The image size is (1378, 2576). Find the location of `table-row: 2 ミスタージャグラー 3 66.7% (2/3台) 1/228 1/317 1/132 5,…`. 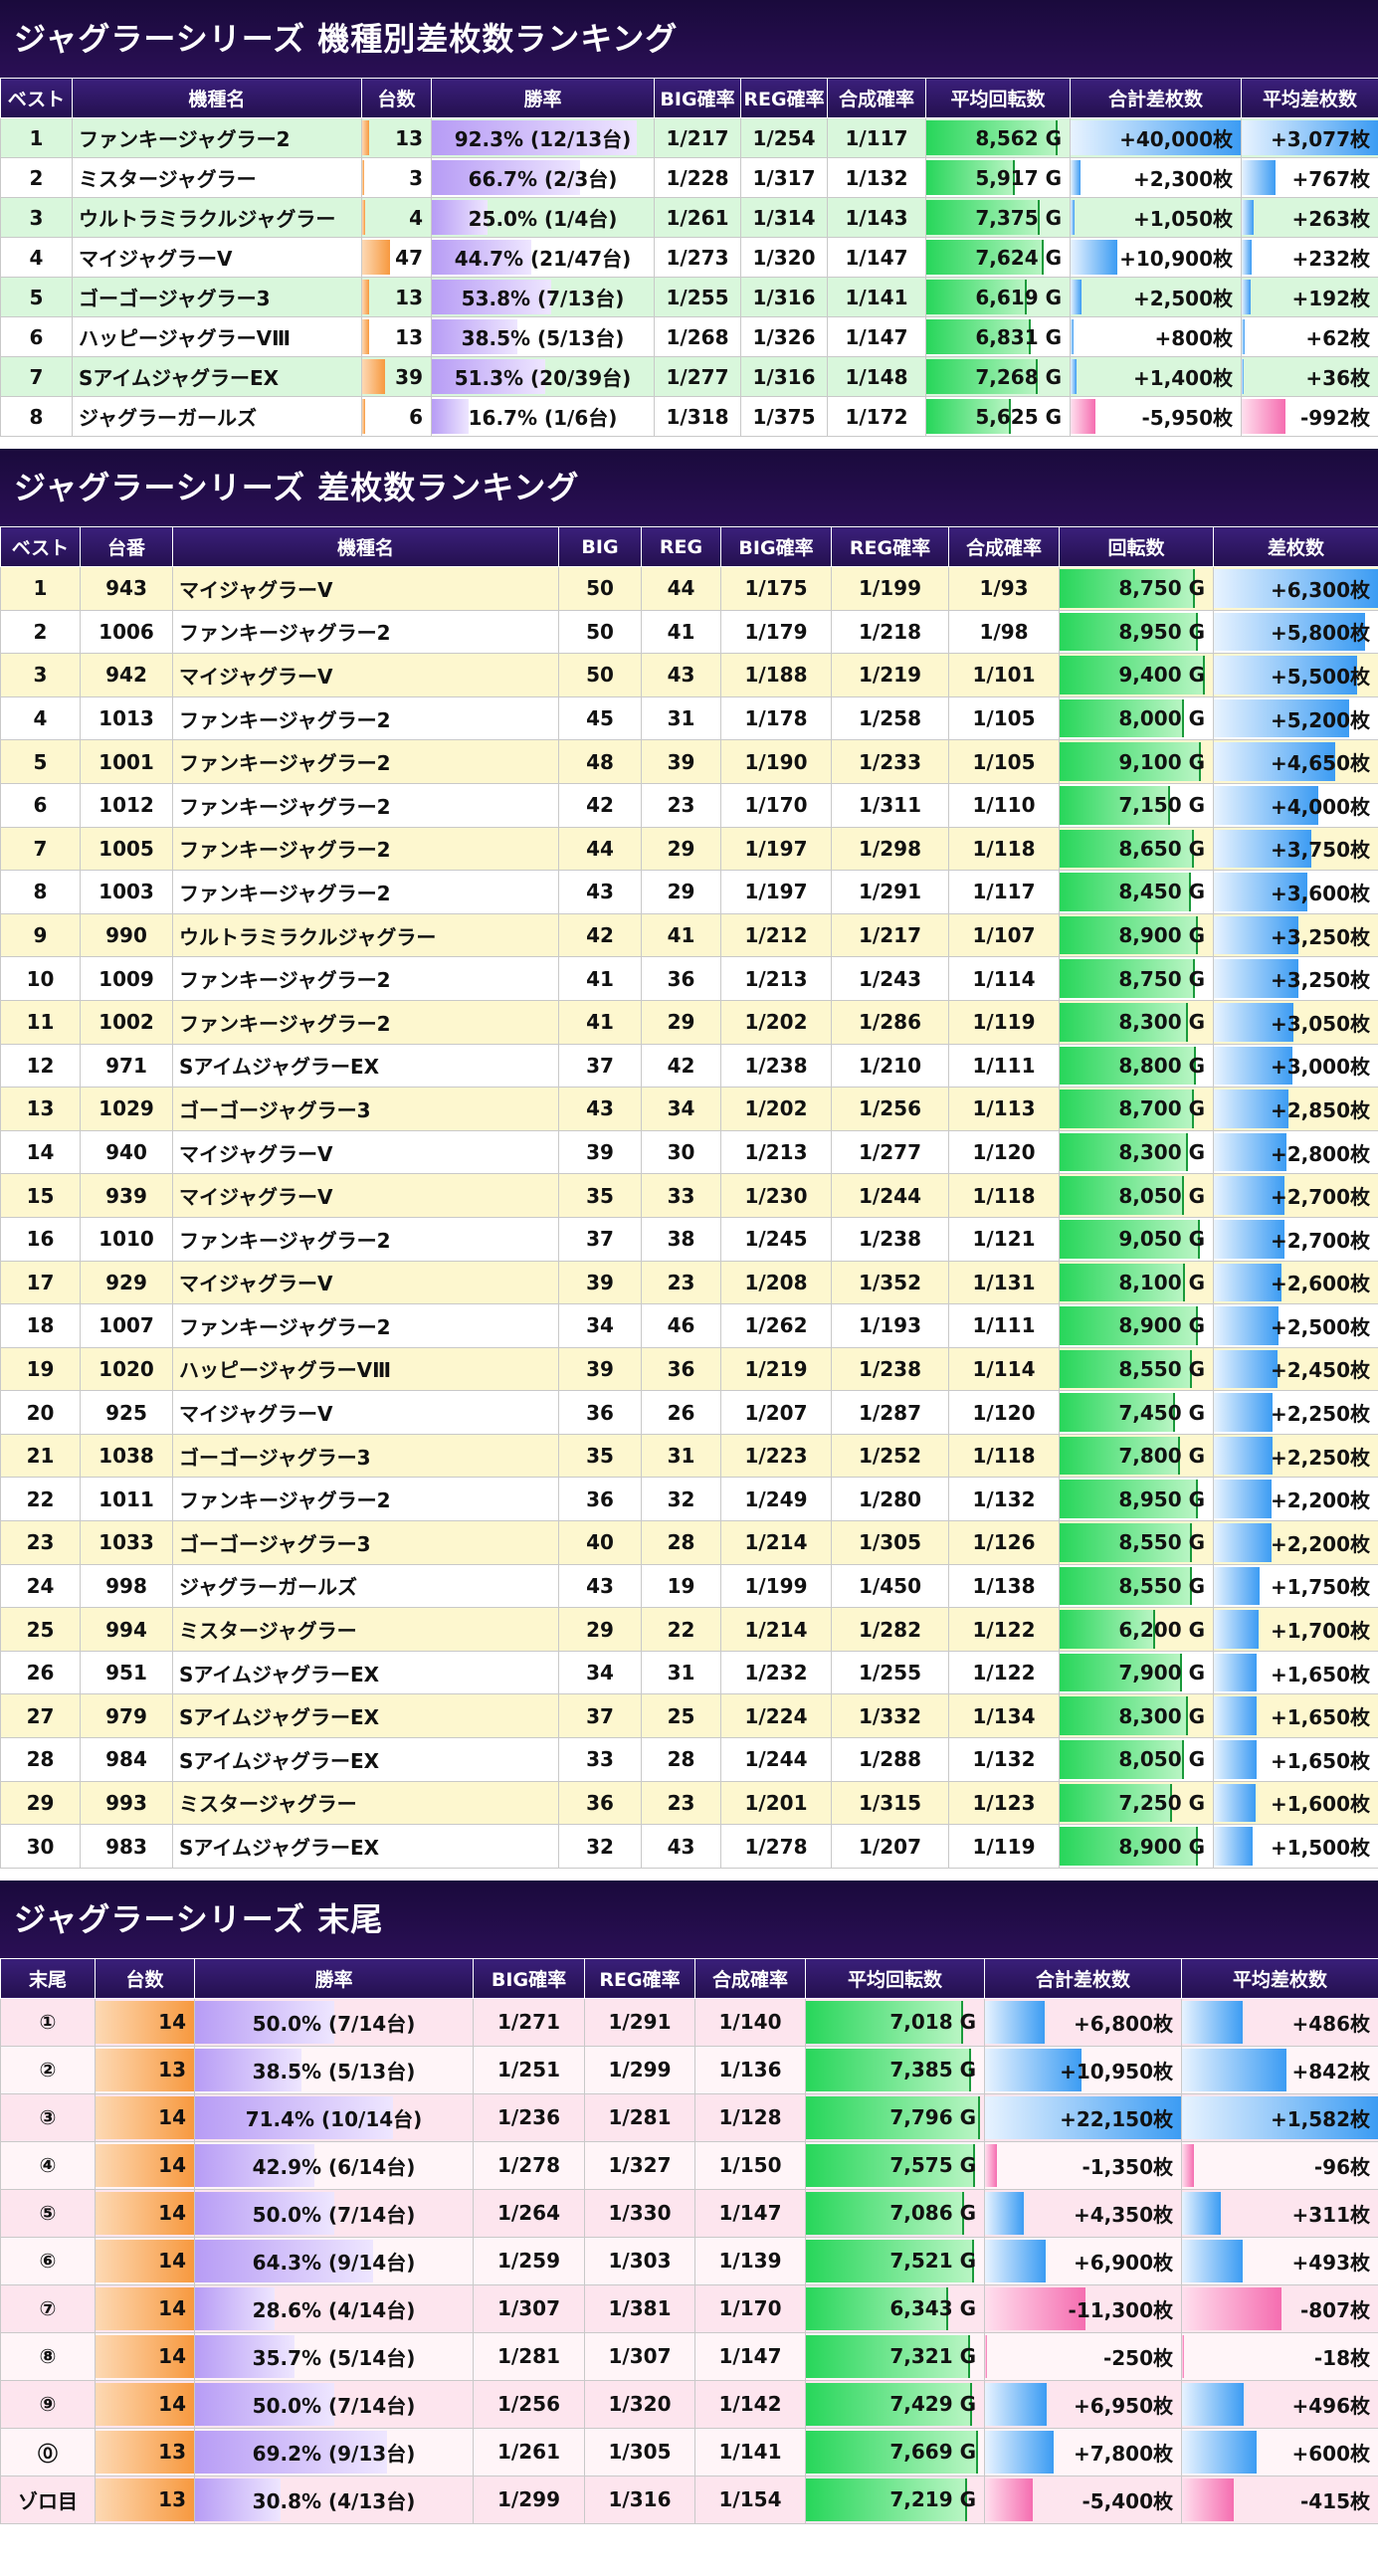

table-row: 2 ミスタージャグラー 3 66.7% (2/3台) 1/228 1/317 1/132 5,… is located at coordinates (689, 177).